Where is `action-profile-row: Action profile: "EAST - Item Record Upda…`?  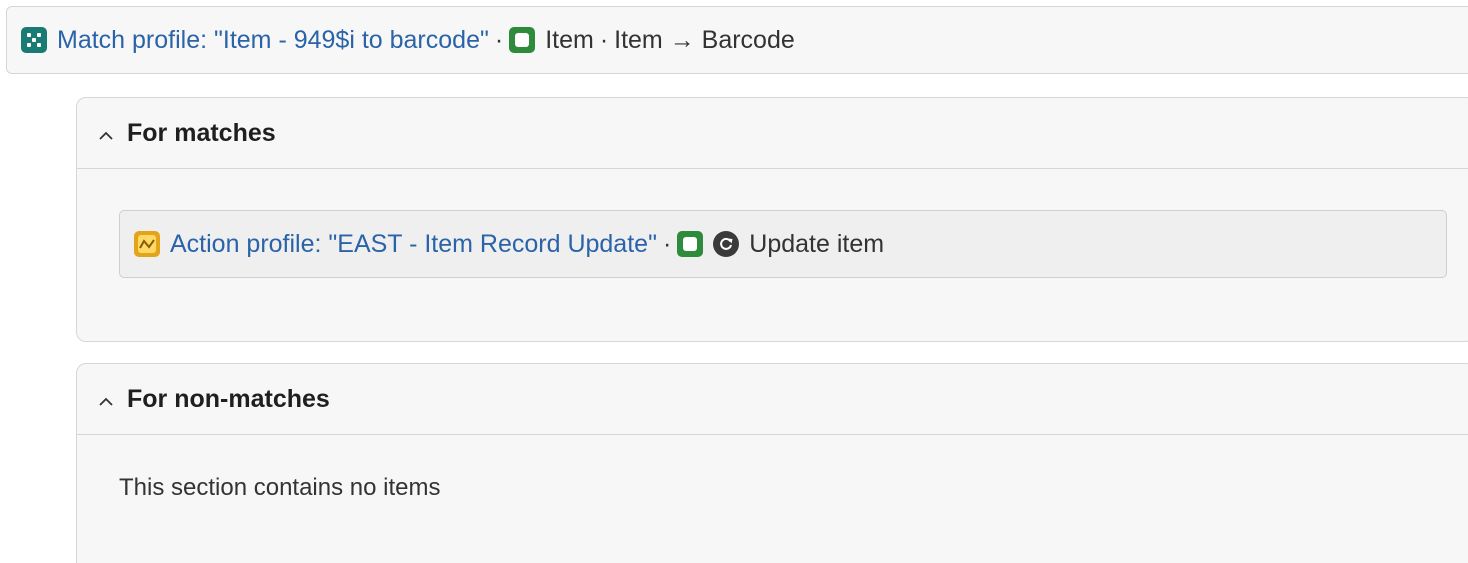 action-profile-row: Action profile: "EAST - Item Record Upda… is located at coordinates (783, 244).